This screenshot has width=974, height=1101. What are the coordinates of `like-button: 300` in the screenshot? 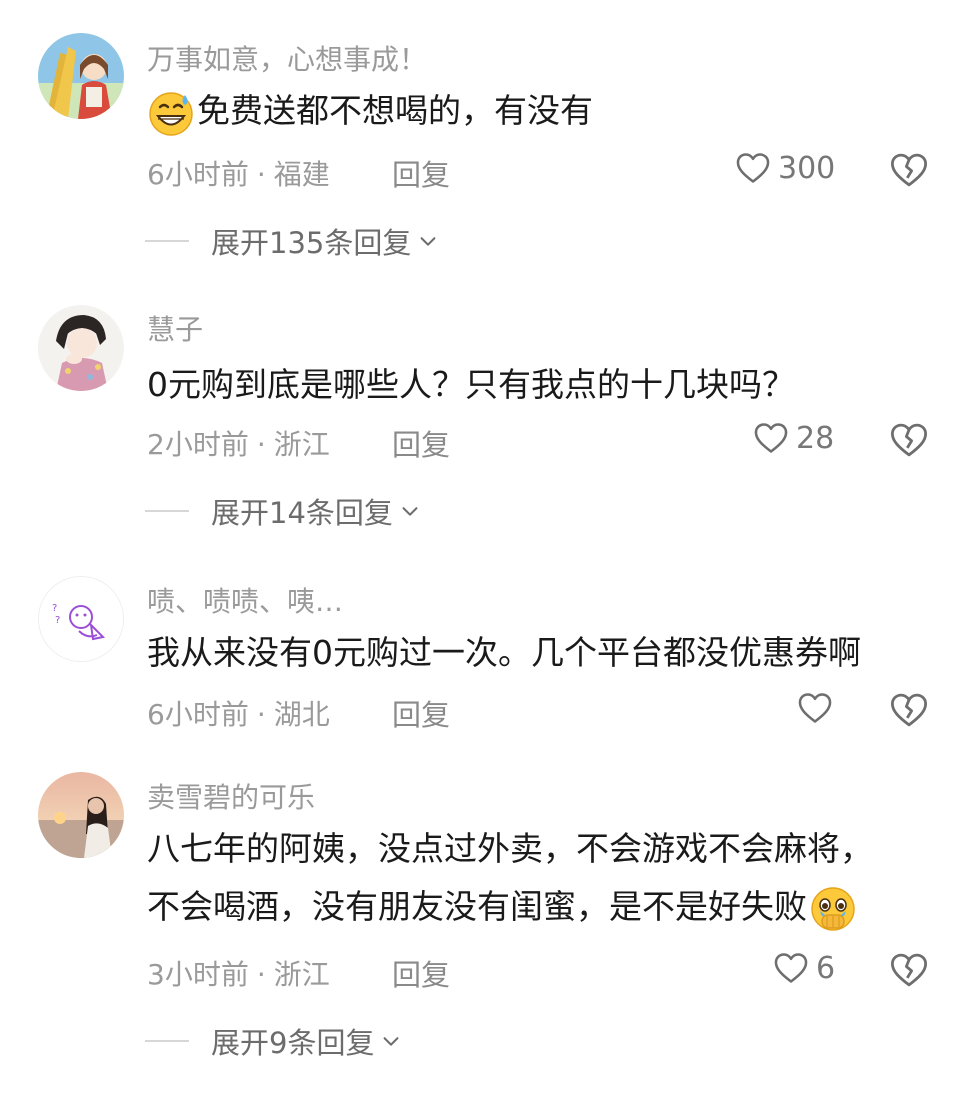 It's located at (784, 168).